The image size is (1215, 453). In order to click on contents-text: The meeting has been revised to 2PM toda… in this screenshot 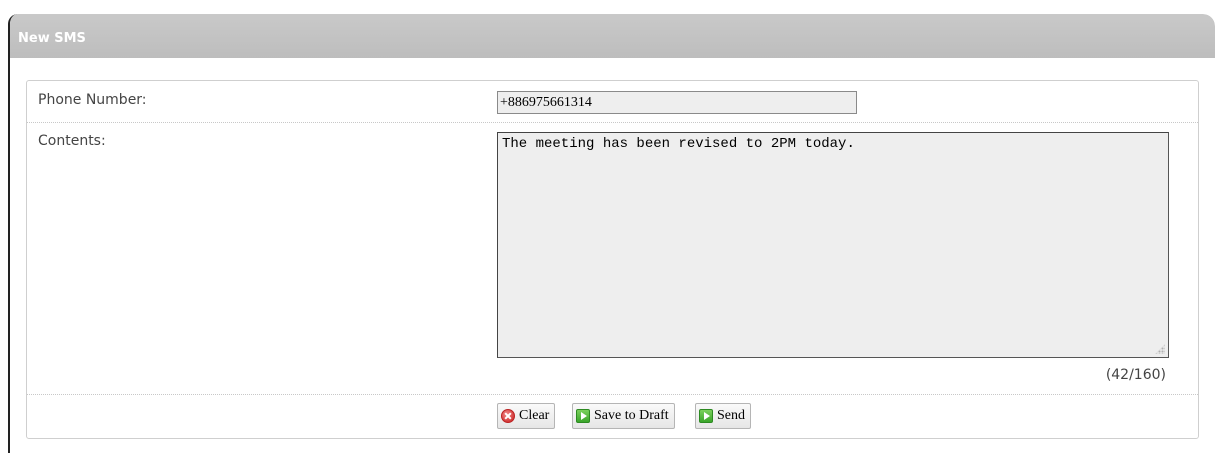, I will do `click(678, 144)`.